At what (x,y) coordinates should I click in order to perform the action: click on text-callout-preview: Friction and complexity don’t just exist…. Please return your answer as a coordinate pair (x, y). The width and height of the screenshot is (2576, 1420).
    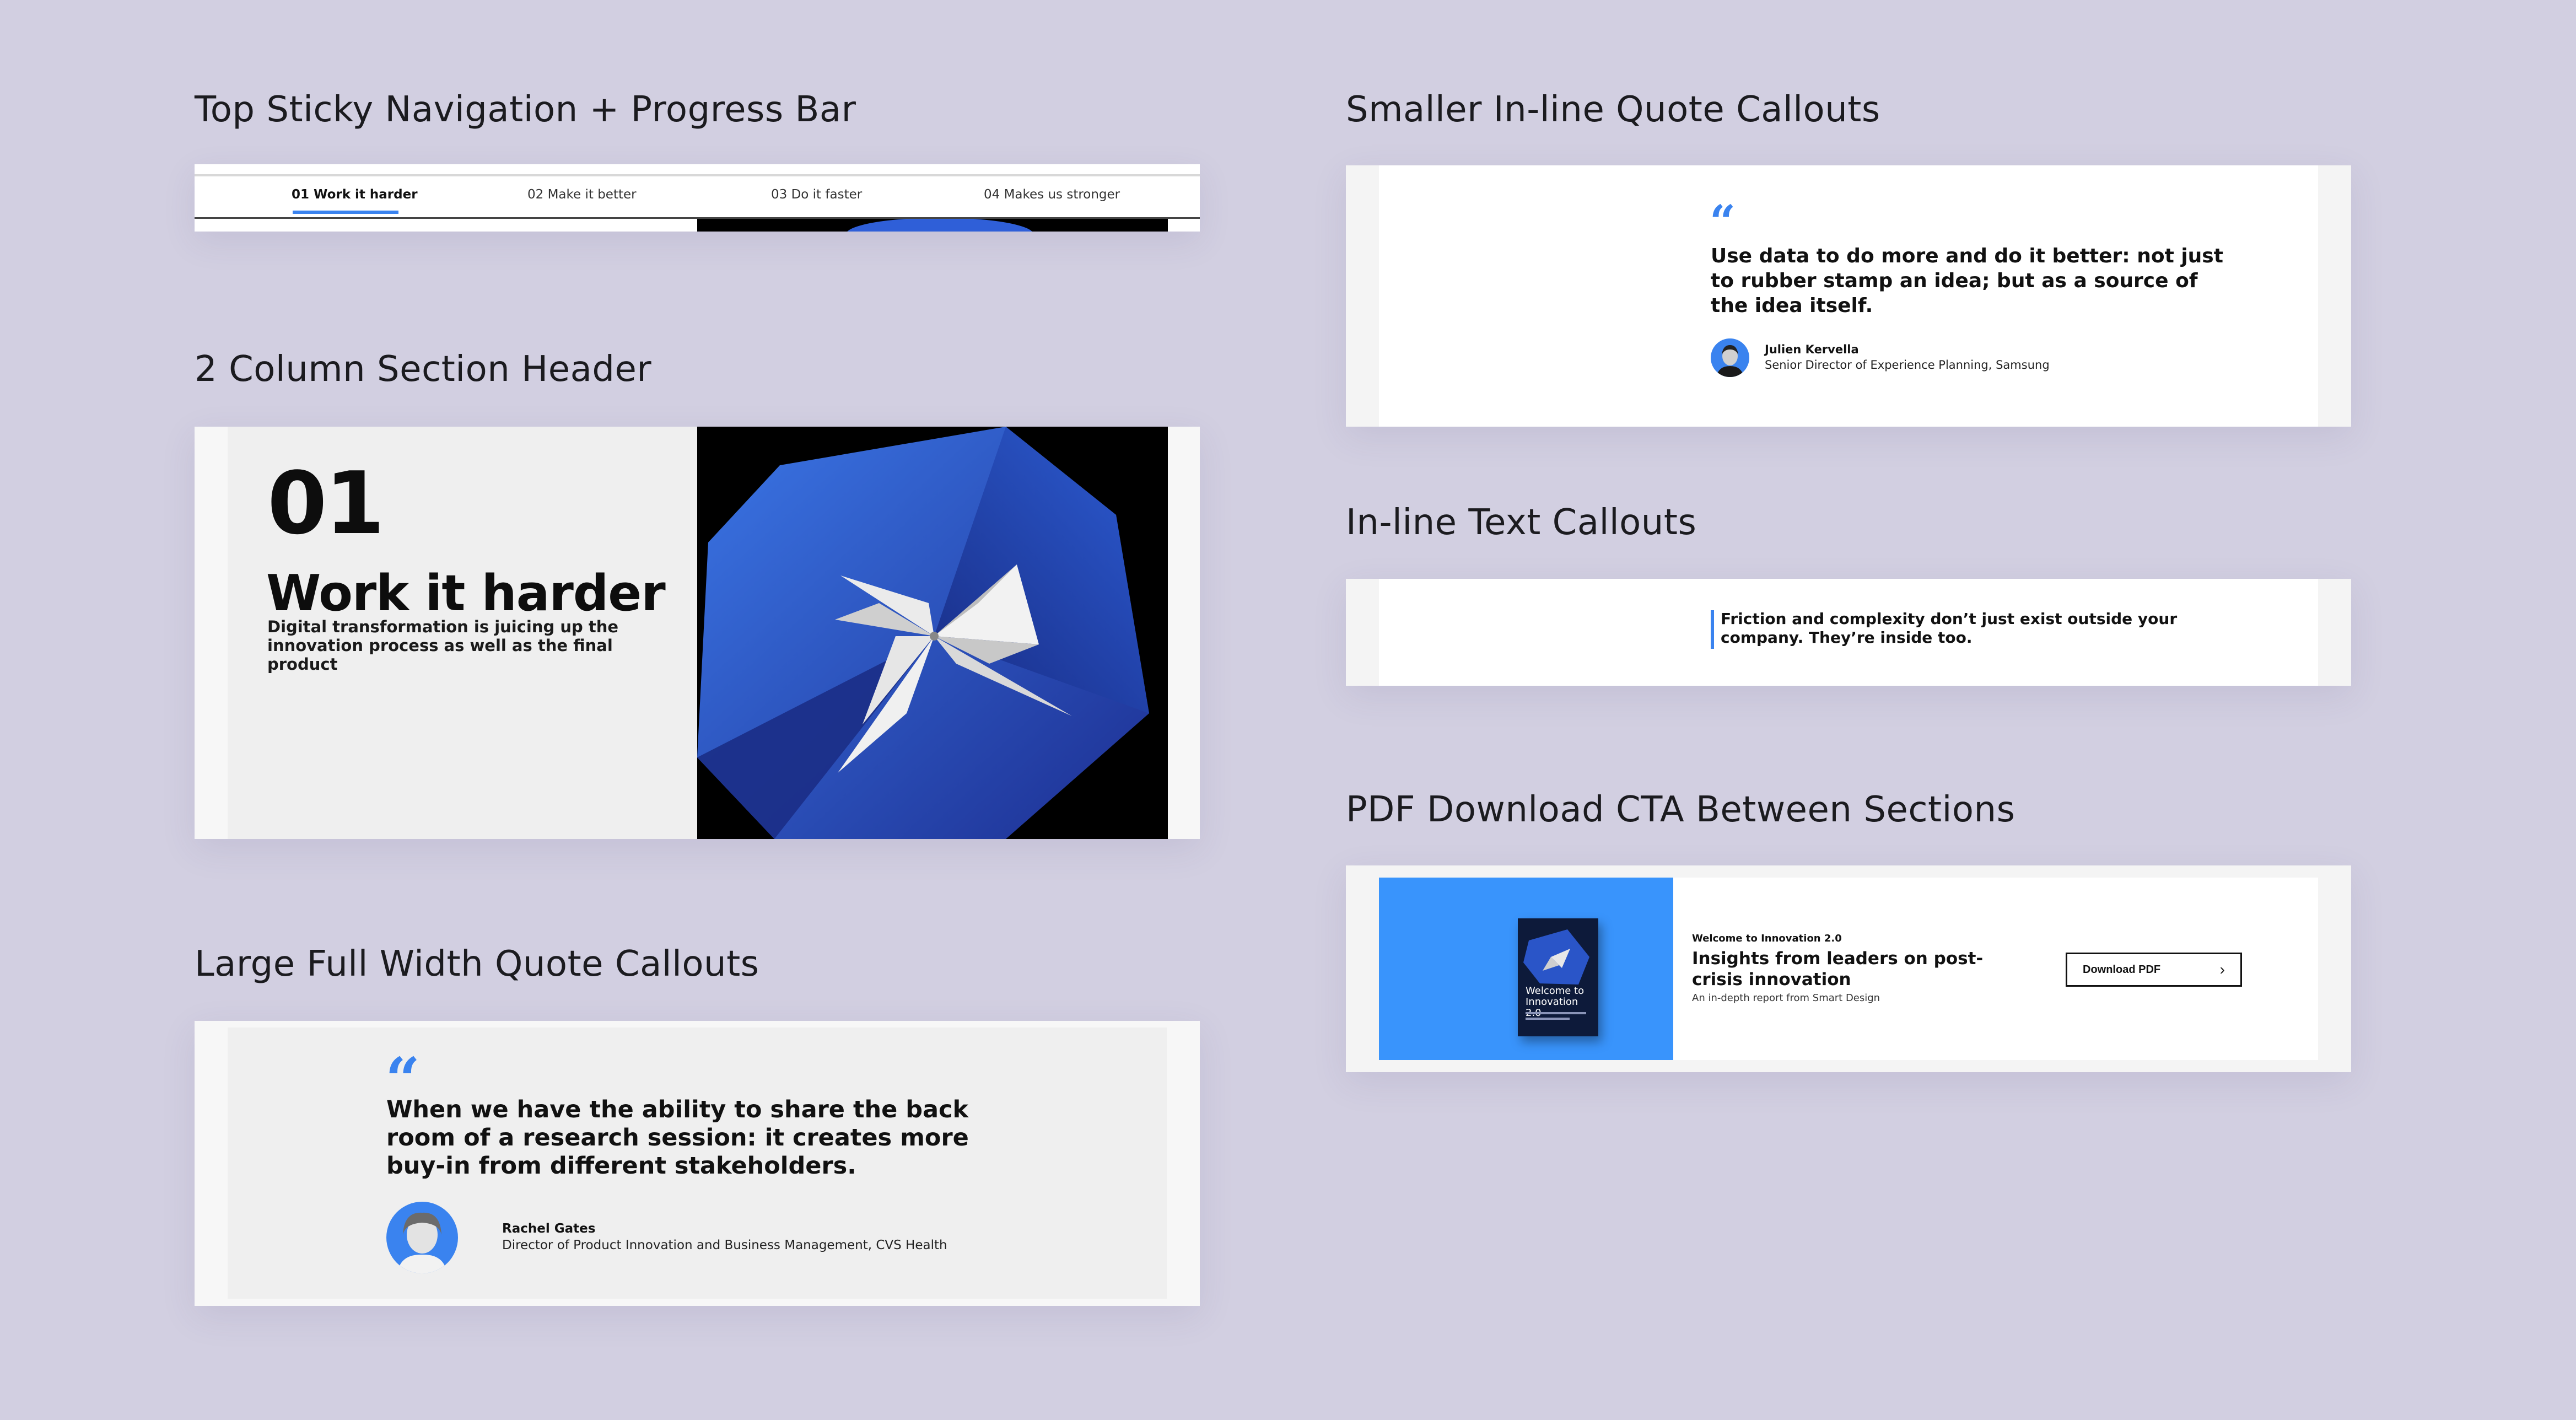
    Looking at the image, I should click on (1849, 632).